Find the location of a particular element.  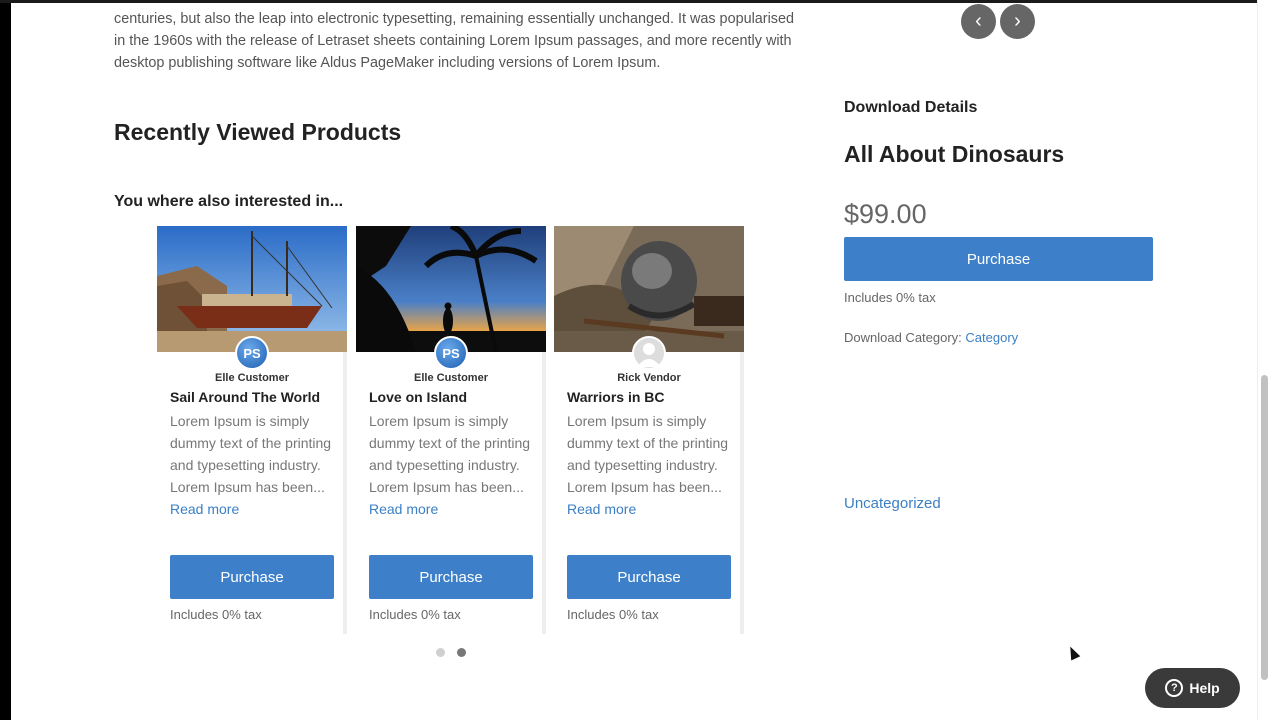

carousel-dots is located at coordinates (451, 652).